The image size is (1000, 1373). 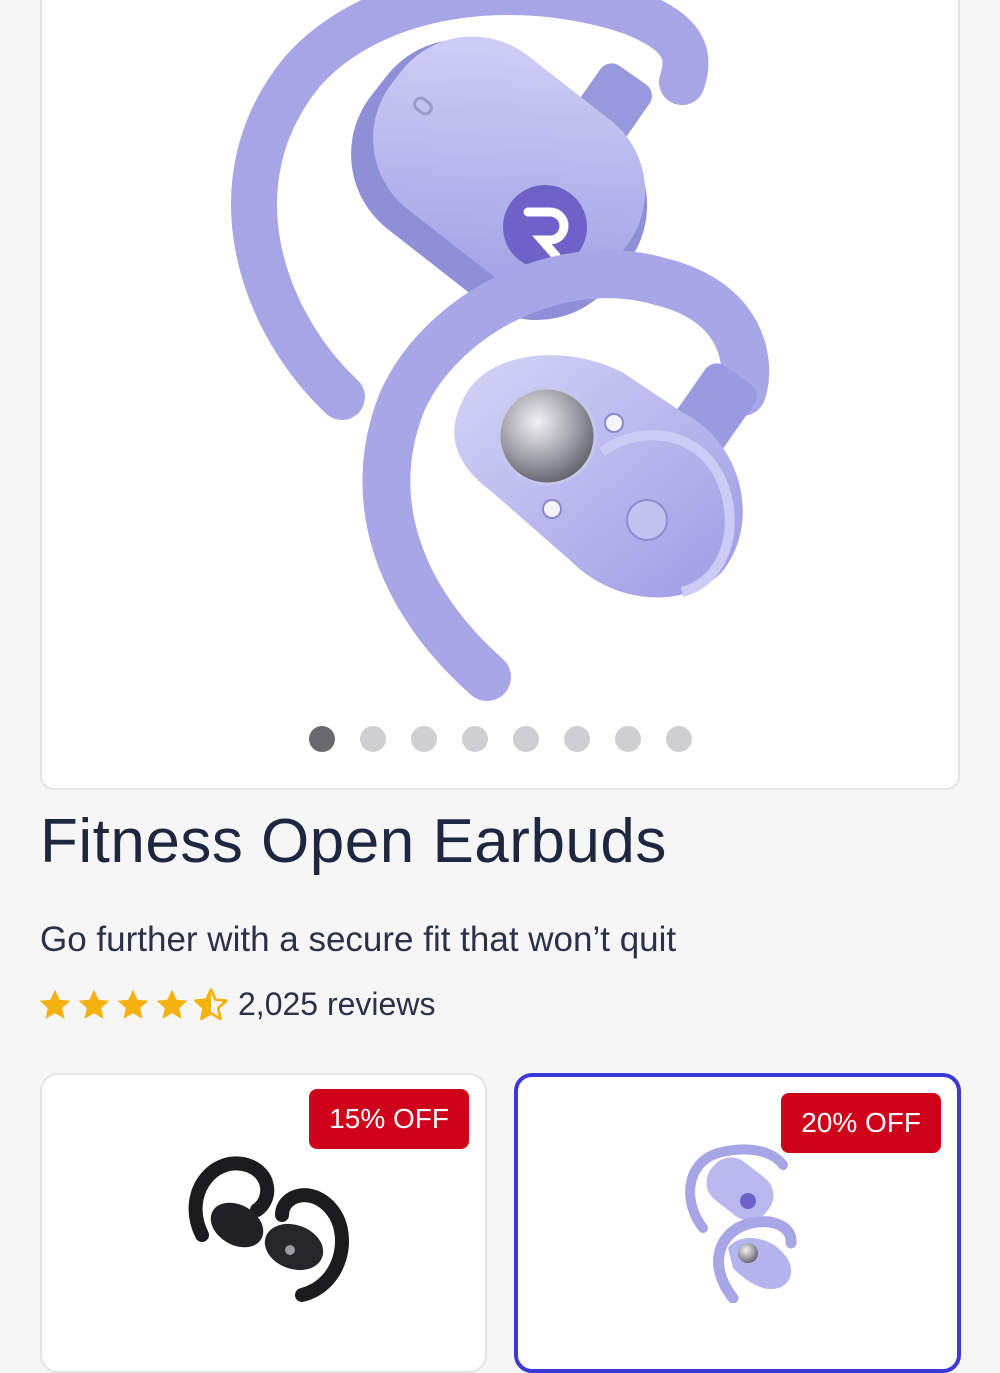 What do you see at coordinates (500, 739) in the screenshot?
I see `gallery-pagination` at bounding box center [500, 739].